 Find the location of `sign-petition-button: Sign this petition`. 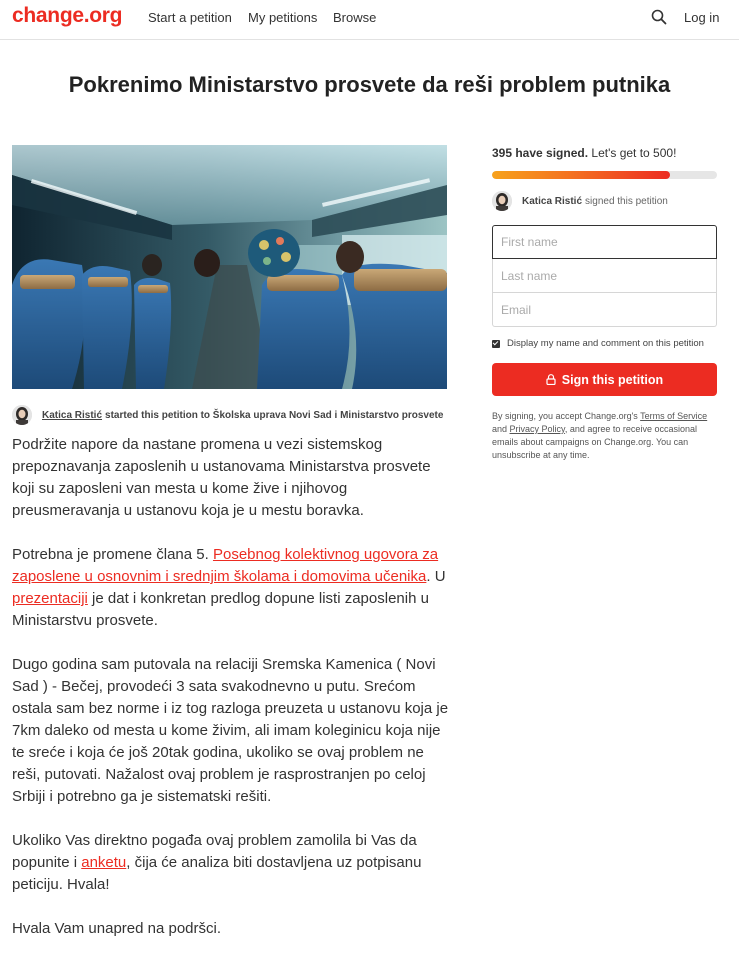

sign-petition-button: Sign this petition is located at coordinates (604, 379).